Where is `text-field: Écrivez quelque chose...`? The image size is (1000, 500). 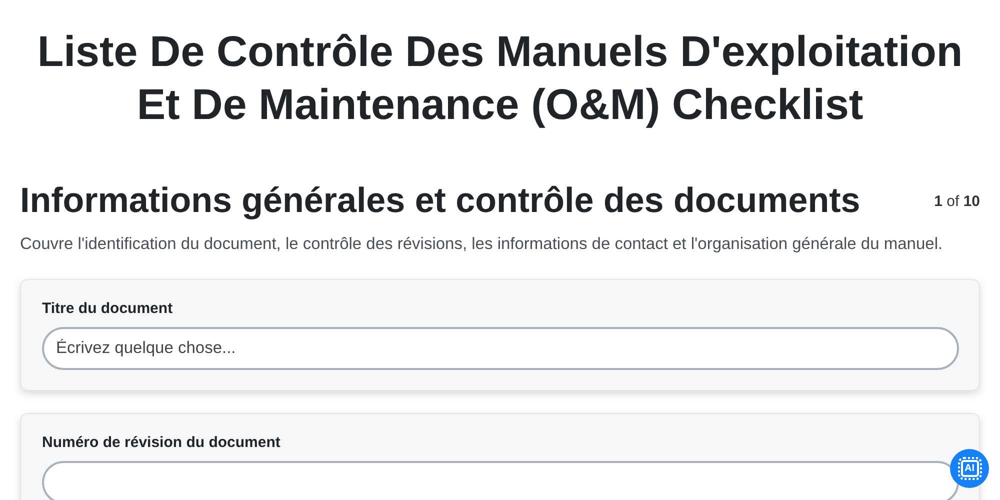 text-field: Écrivez quelque chose... is located at coordinates (500, 348).